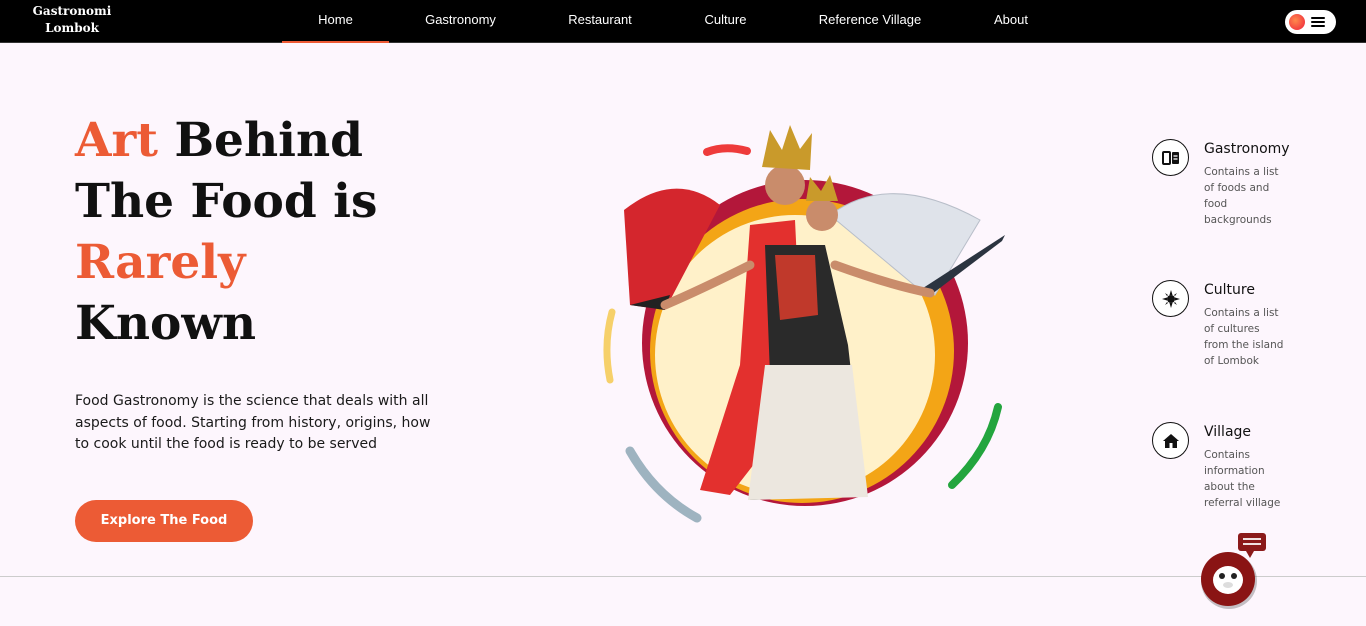 Image resolution: width=1366 pixels, height=626 pixels. What do you see at coordinates (1170, 157) in the screenshot?
I see `menu-book-icon` at bounding box center [1170, 157].